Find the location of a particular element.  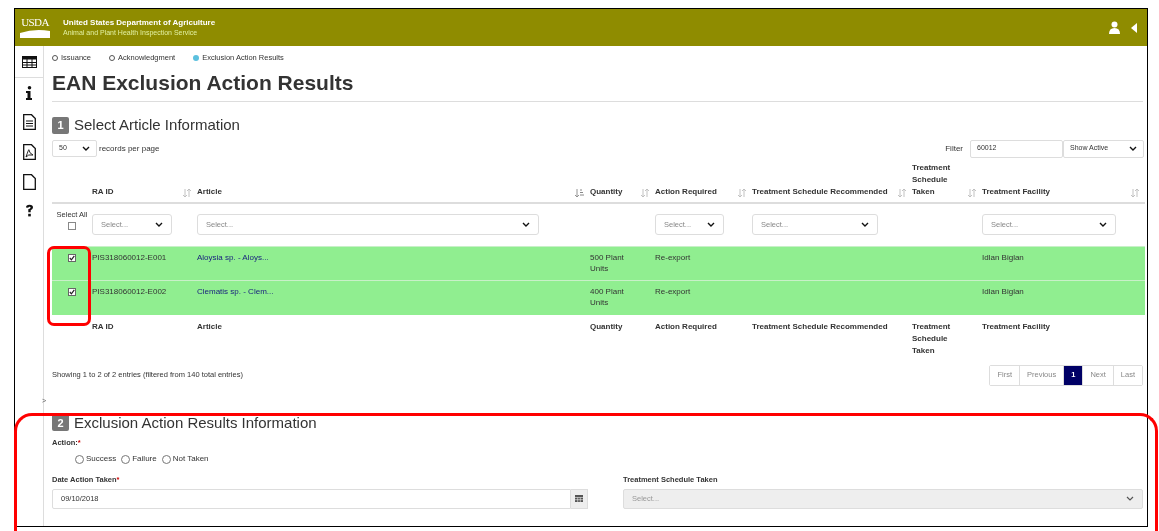

column-footer: Action Required is located at coordinates (686, 326).